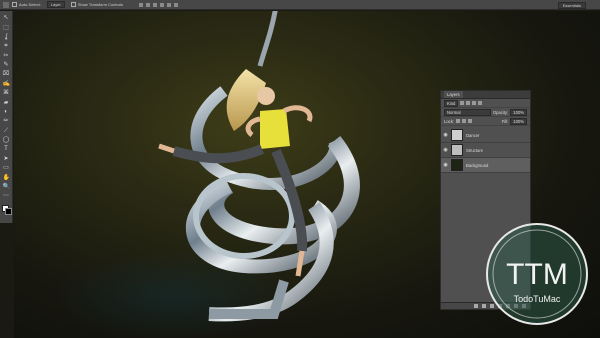 The width and height of the screenshot is (600, 338). I want to click on watermark-initials: TTM, so click(537, 274).